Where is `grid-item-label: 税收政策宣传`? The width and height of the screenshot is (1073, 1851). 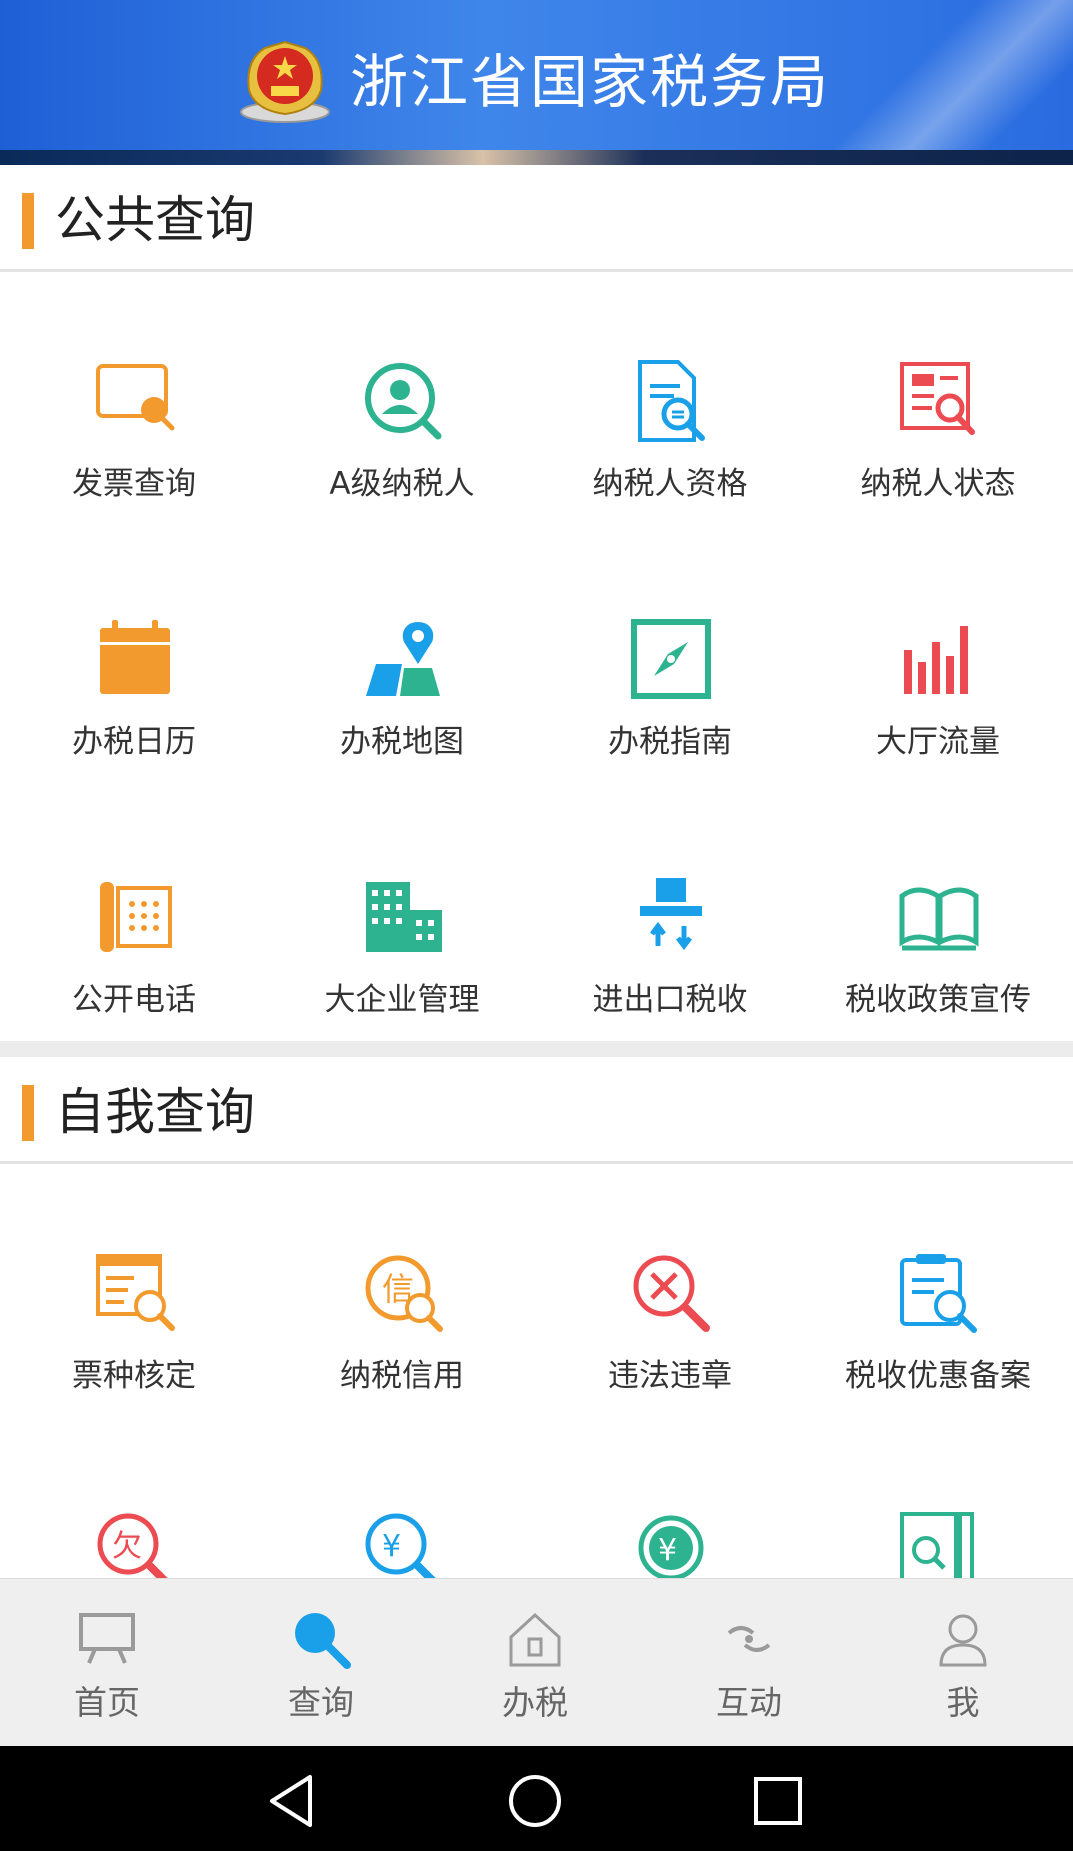 grid-item-label: 税收政策宣传 is located at coordinates (938, 1000).